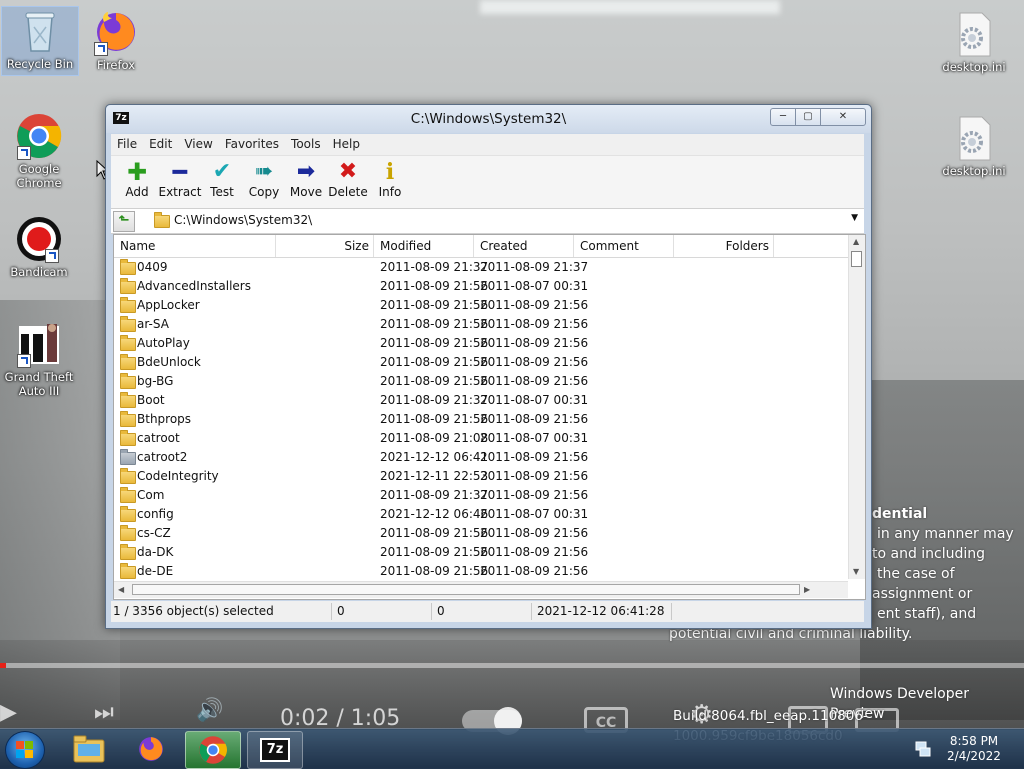 This screenshot has width=1024, height=769. What do you see at coordinates (929, 554) in the screenshot?
I see `overlay-line: to and including` at bounding box center [929, 554].